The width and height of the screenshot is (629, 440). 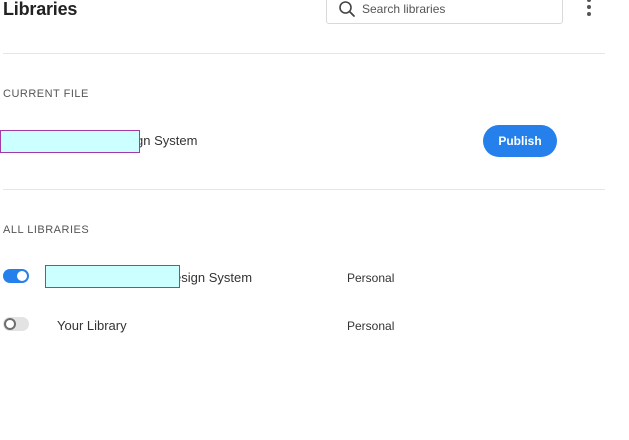 What do you see at coordinates (167, 140) in the screenshot?
I see `current-file-library-name: gn System` at bounding box center [167, 140].